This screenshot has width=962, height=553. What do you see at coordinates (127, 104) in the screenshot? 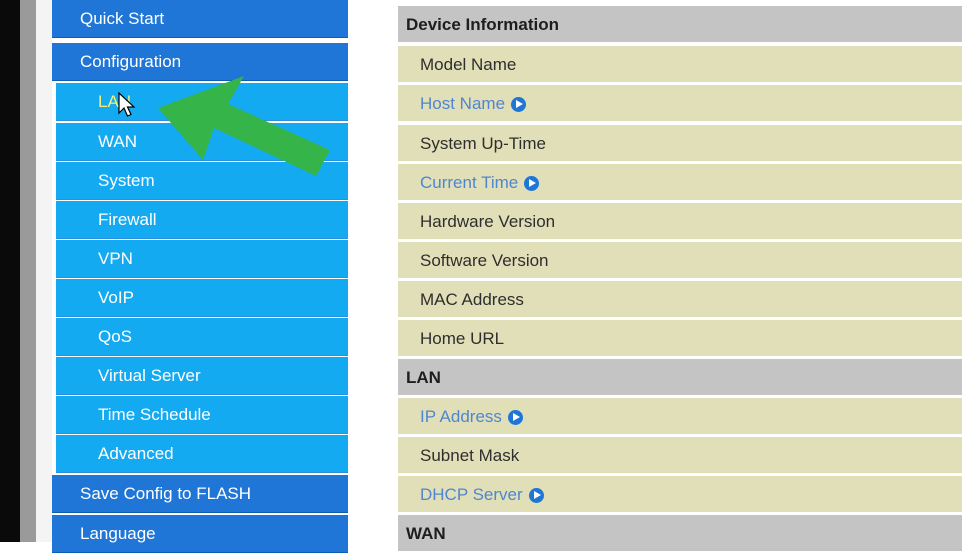
I see `mouse-cursor-icon` at bounding box center [127, 104].